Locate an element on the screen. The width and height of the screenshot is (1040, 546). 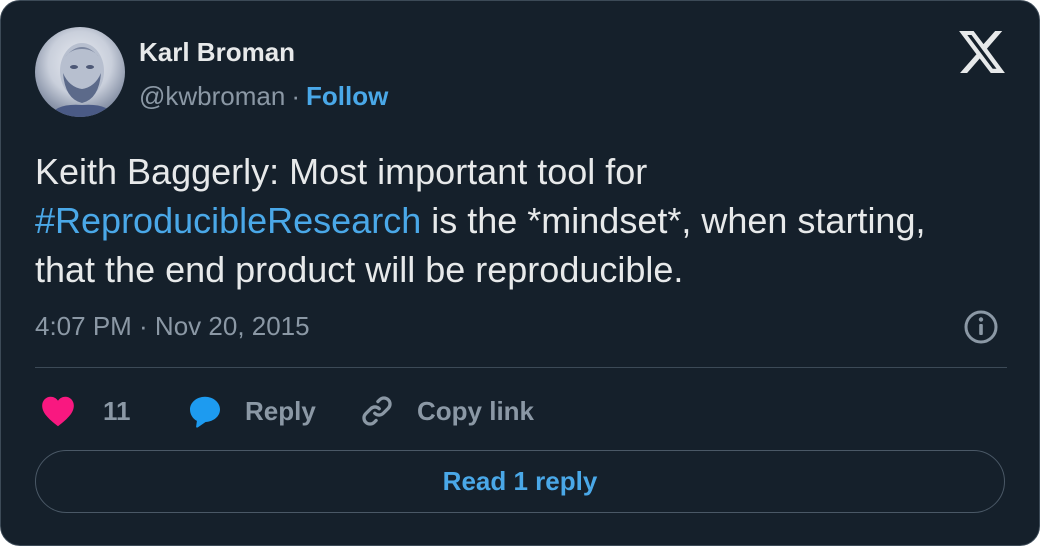
tweet-text-start: Keith Baggerly: Most important tool for is located at coordinates (341, 171).